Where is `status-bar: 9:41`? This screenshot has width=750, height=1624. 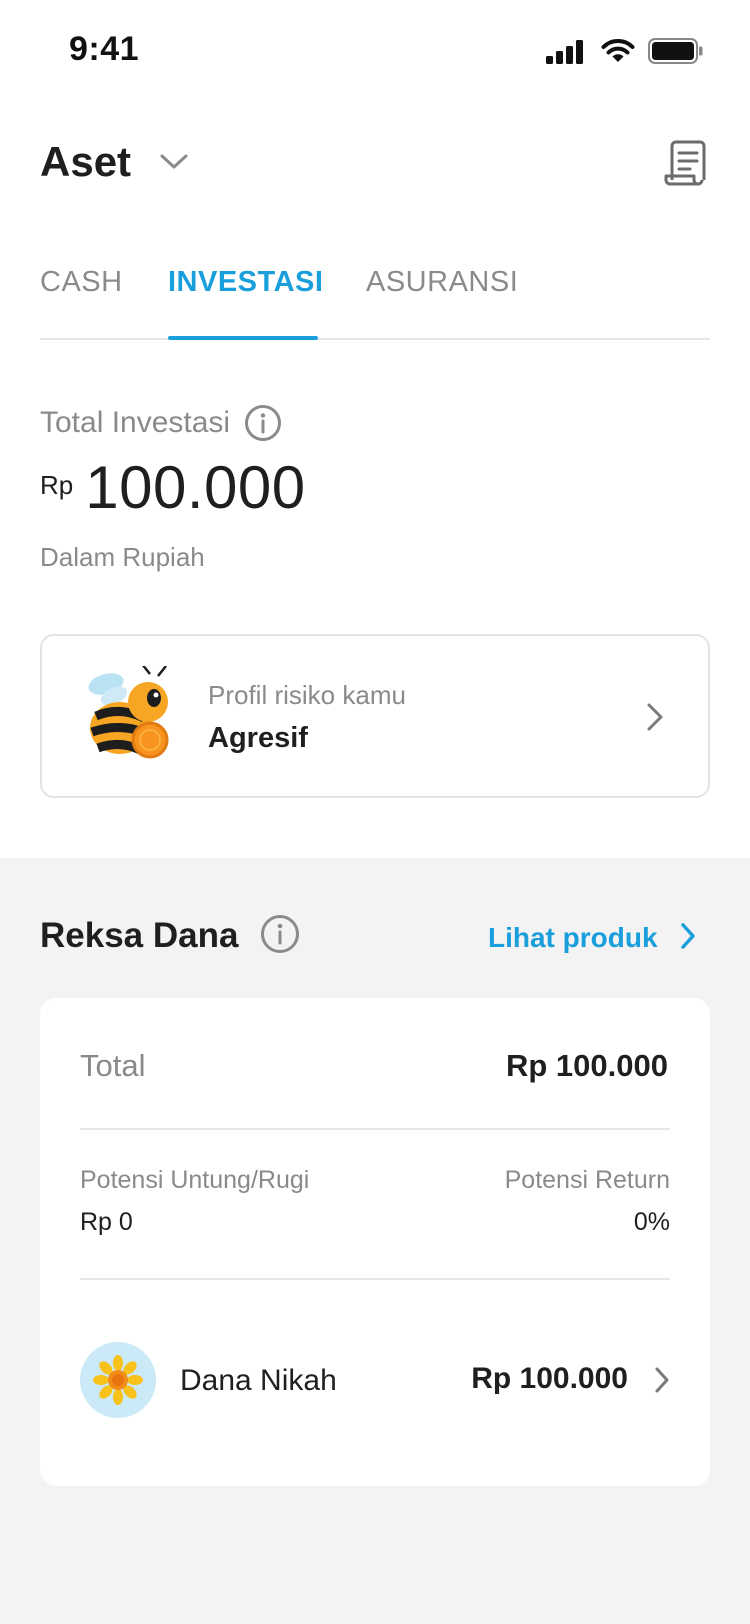
status-bar: 9:41 is located at coordinates (375, 50).